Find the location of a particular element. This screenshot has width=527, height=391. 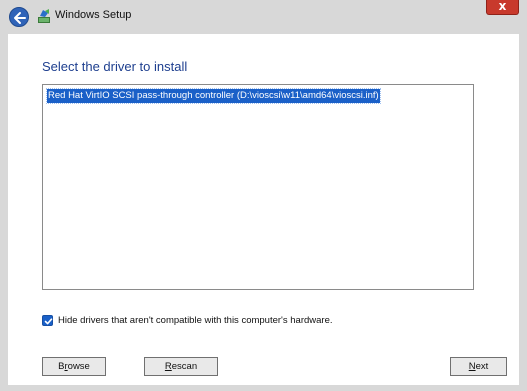

title-bar: Windows Setup x is located at coordinates (263, 17).